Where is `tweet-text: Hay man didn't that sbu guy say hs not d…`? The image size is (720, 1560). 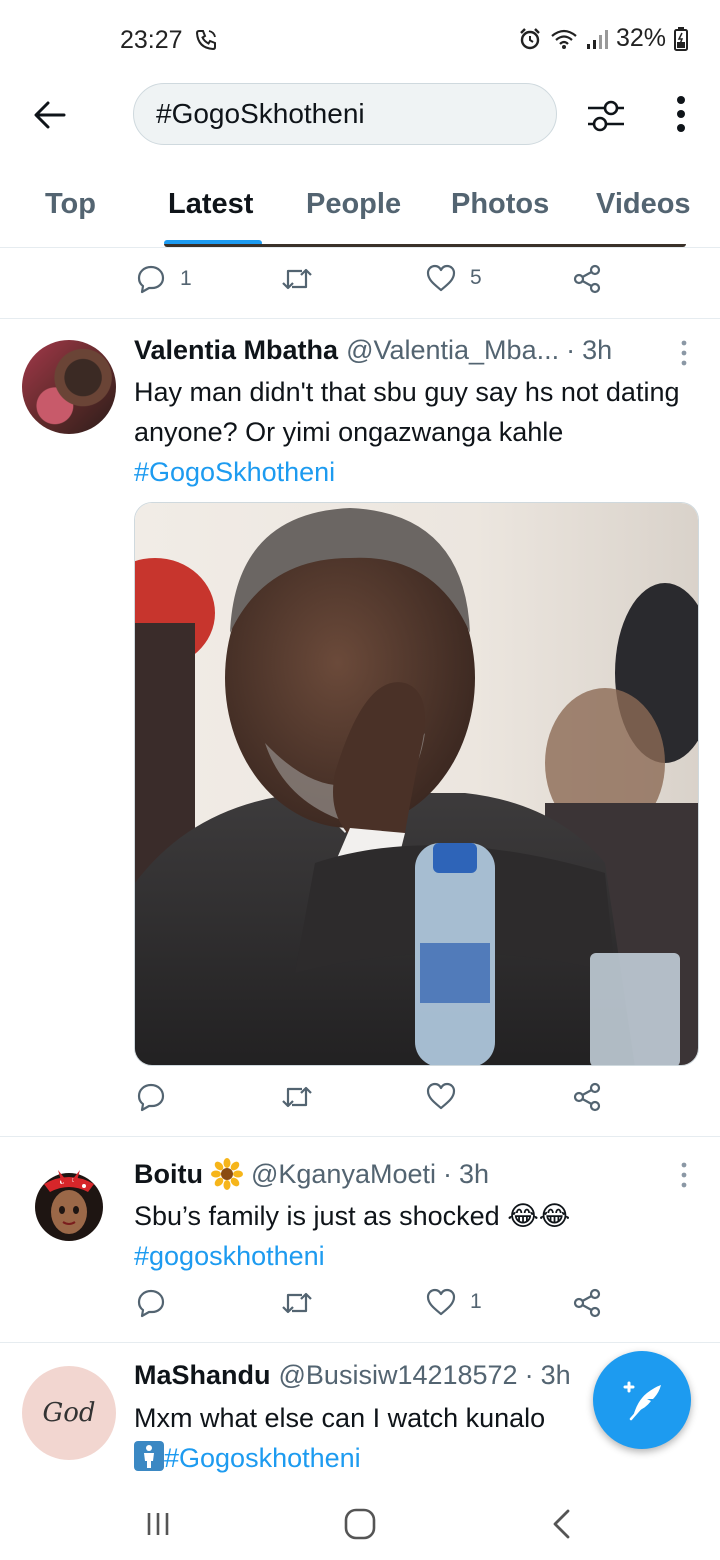
tweet-text: Hay man didn't that sbu guy say hs not d… is located at coordinates (419, 432).